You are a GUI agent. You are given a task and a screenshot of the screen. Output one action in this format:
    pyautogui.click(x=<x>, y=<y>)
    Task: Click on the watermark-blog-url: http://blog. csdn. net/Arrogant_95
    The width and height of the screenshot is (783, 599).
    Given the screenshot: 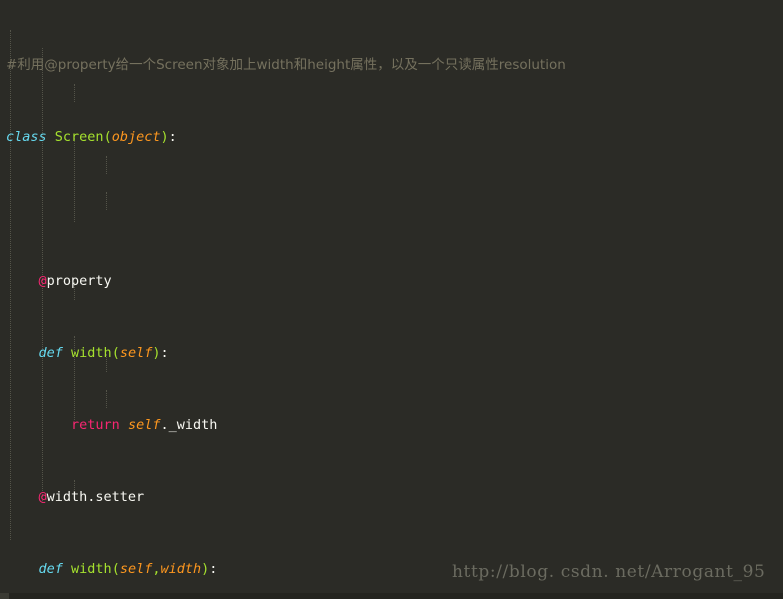 What is the action you would take?
    pyautogui.click(x=609, y=572)
    